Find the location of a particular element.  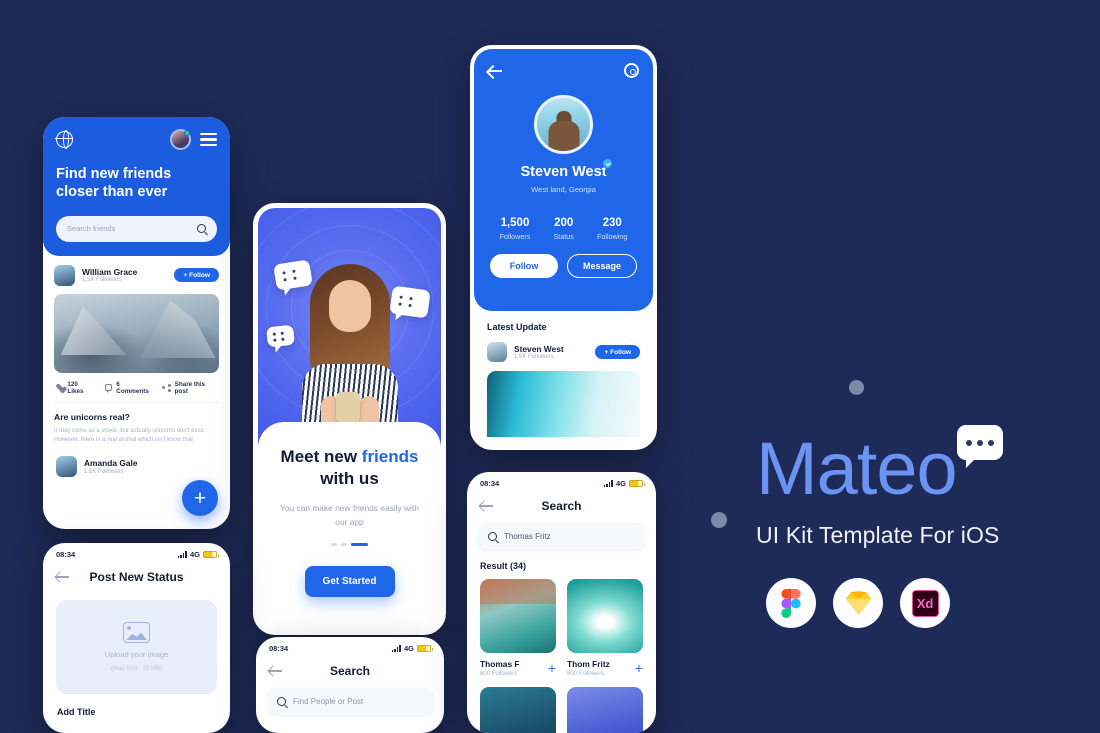

decorative-dot is located at coordinates (719, 520).